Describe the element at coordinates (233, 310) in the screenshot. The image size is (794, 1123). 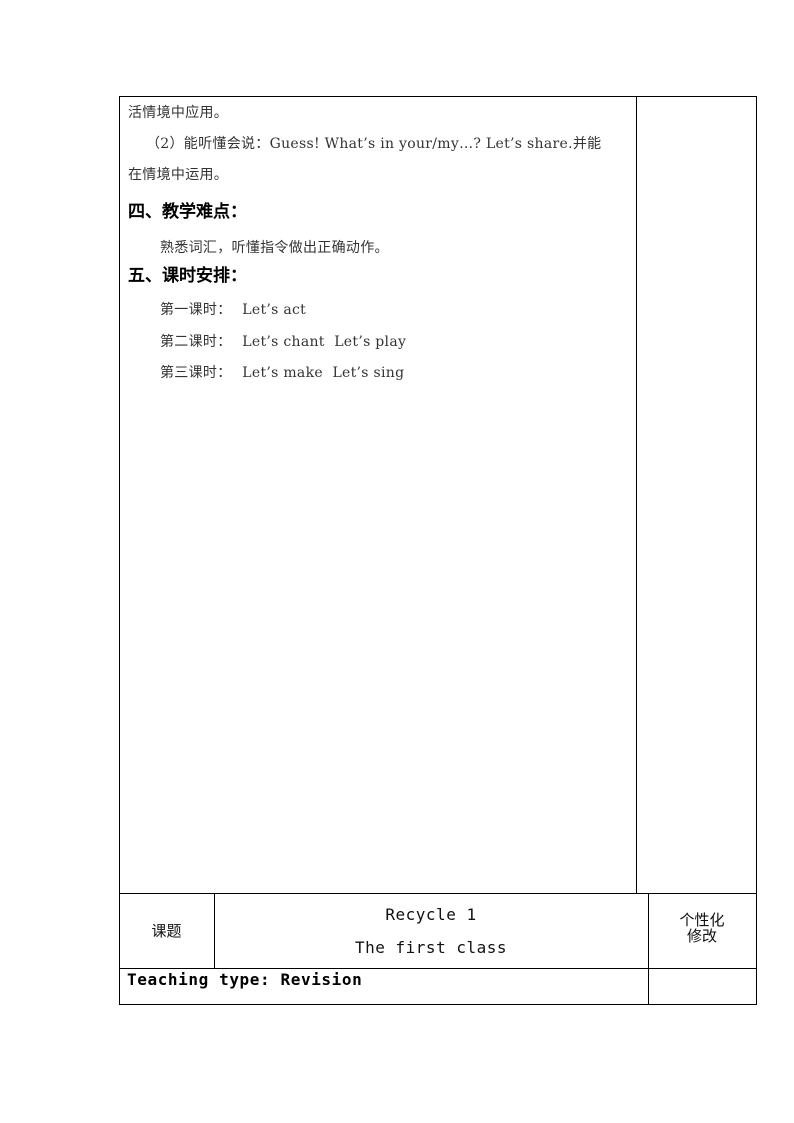
I see `schedule-item: 第一课时： Let’s act` at that location.